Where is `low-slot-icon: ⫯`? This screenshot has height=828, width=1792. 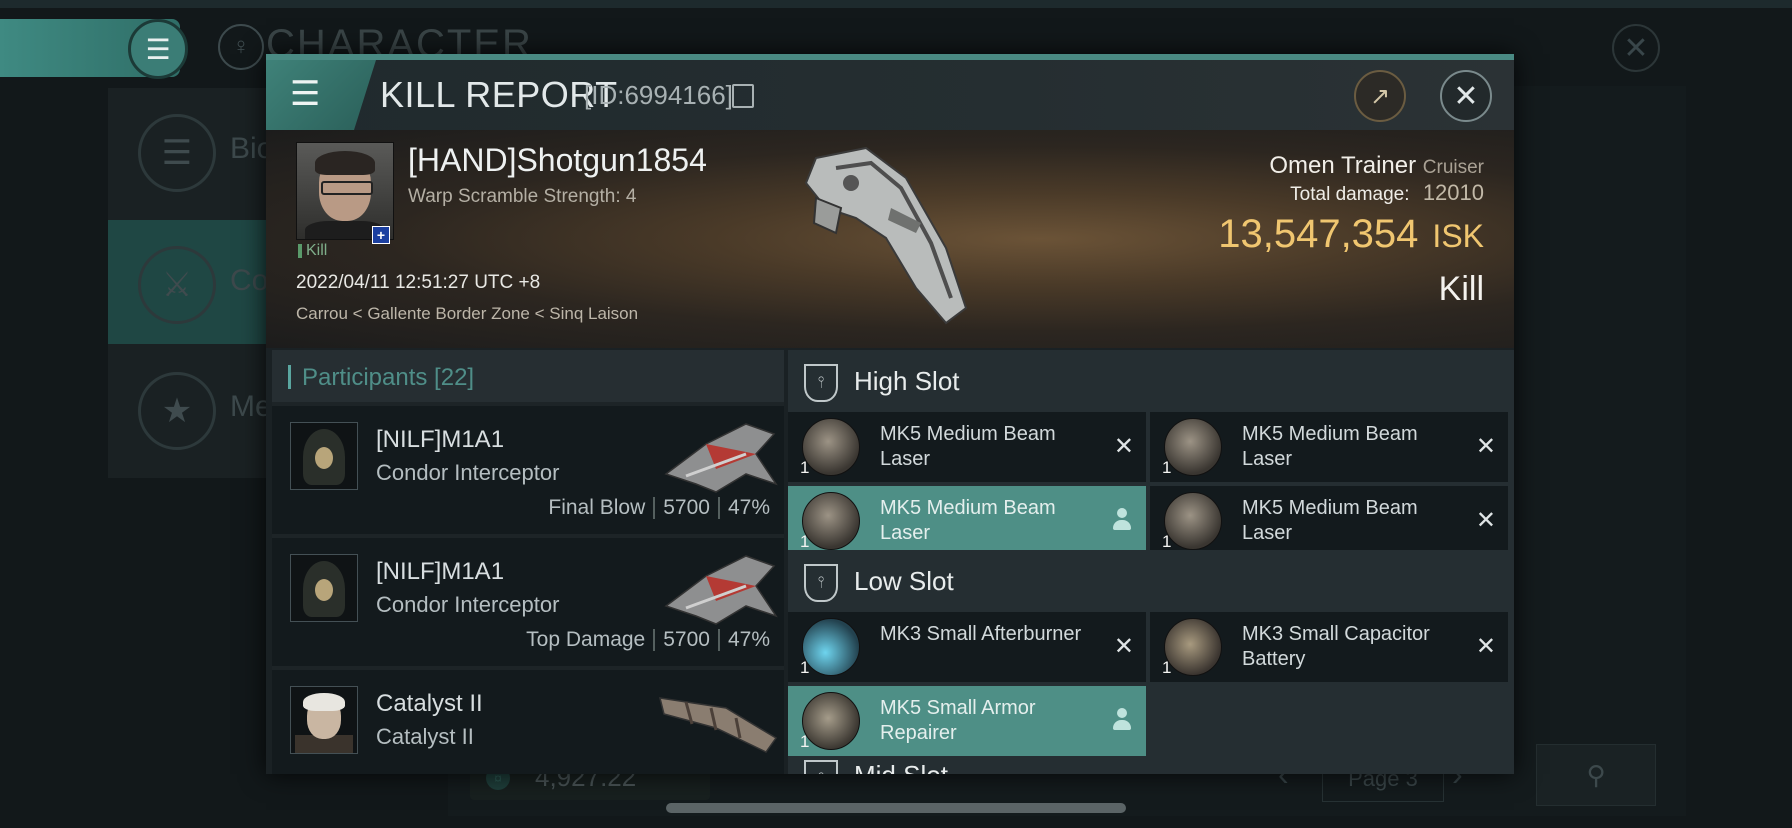
low-slot-icon: ⫯ is located at coordinates (821, 583).